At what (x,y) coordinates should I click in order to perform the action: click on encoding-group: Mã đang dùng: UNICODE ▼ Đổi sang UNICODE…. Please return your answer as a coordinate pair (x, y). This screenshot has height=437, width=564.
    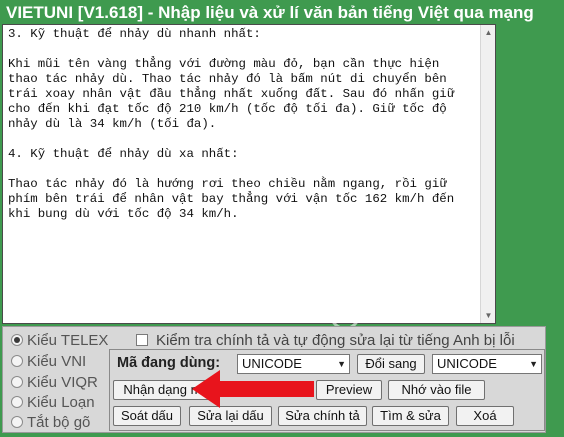
    Looking at the image, I should click on (327, 390).